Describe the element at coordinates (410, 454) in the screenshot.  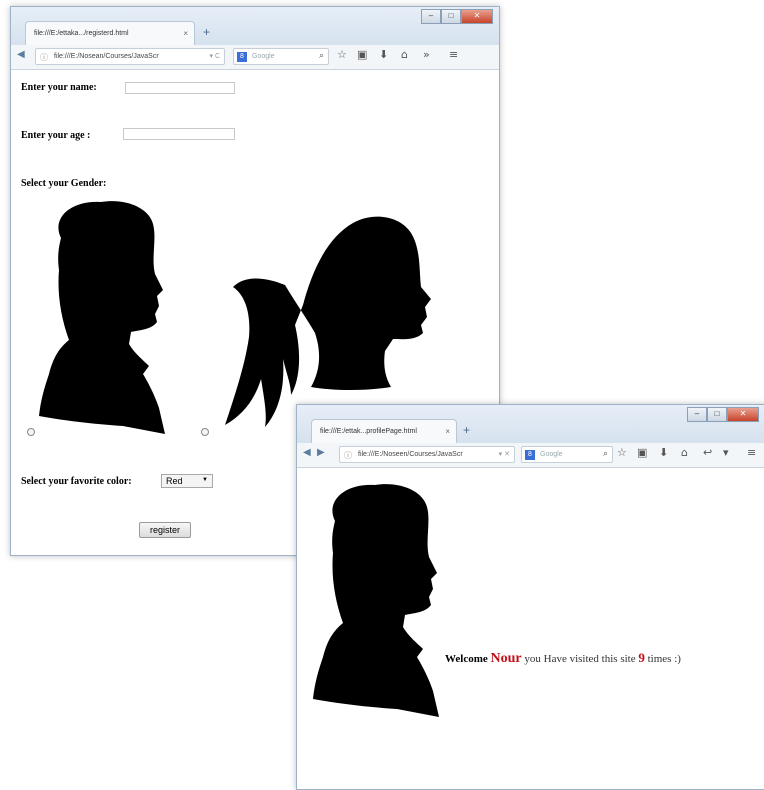
I see `url-text: file:///E:/Noseen/Courses/JavaScr` at that location.